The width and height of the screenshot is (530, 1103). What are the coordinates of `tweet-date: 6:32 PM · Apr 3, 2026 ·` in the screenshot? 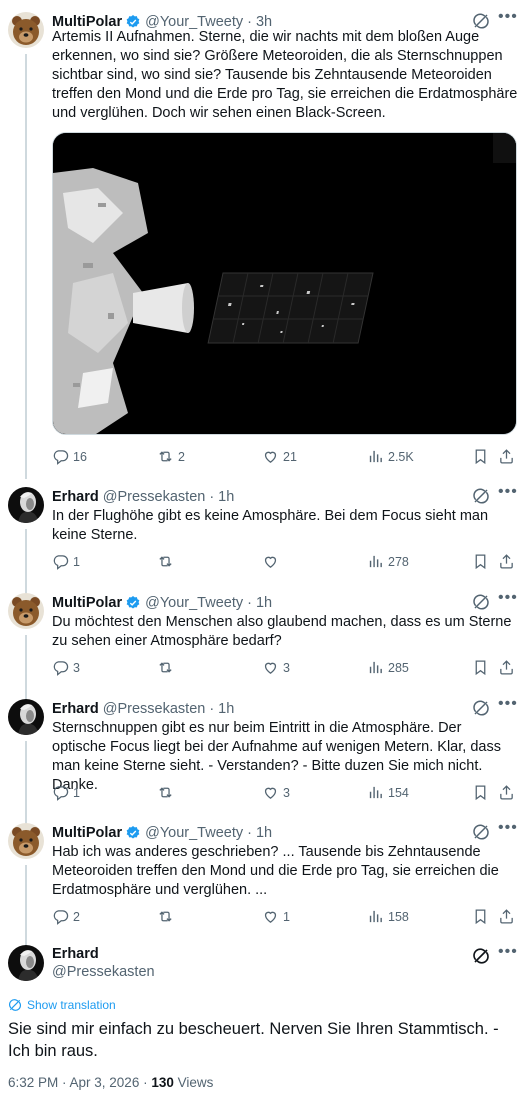 It's located at (79, 1082).